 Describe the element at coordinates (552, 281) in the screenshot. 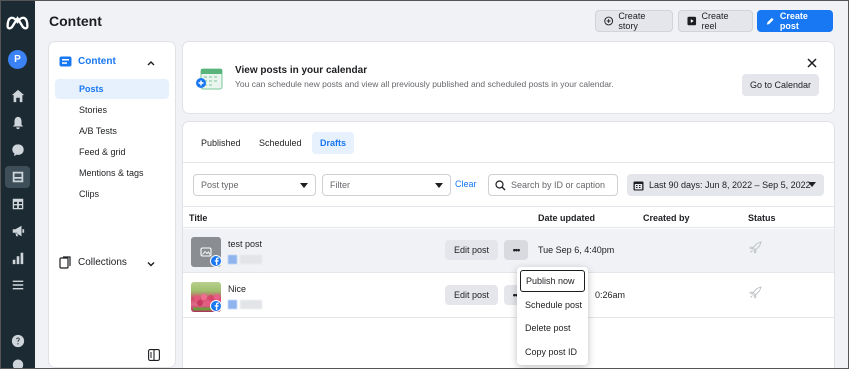

I see `publish-now-item: Publish now` at that location.